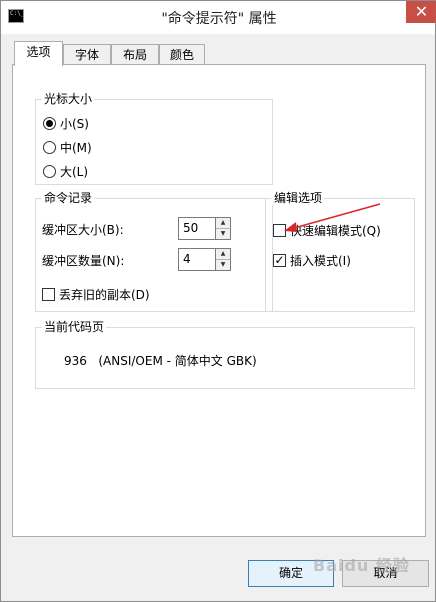  What do you see at coordinates (74, 327) in the screenshot?
I see `code-page-group-label: 当前代码页` at bounding box center [74, 327].